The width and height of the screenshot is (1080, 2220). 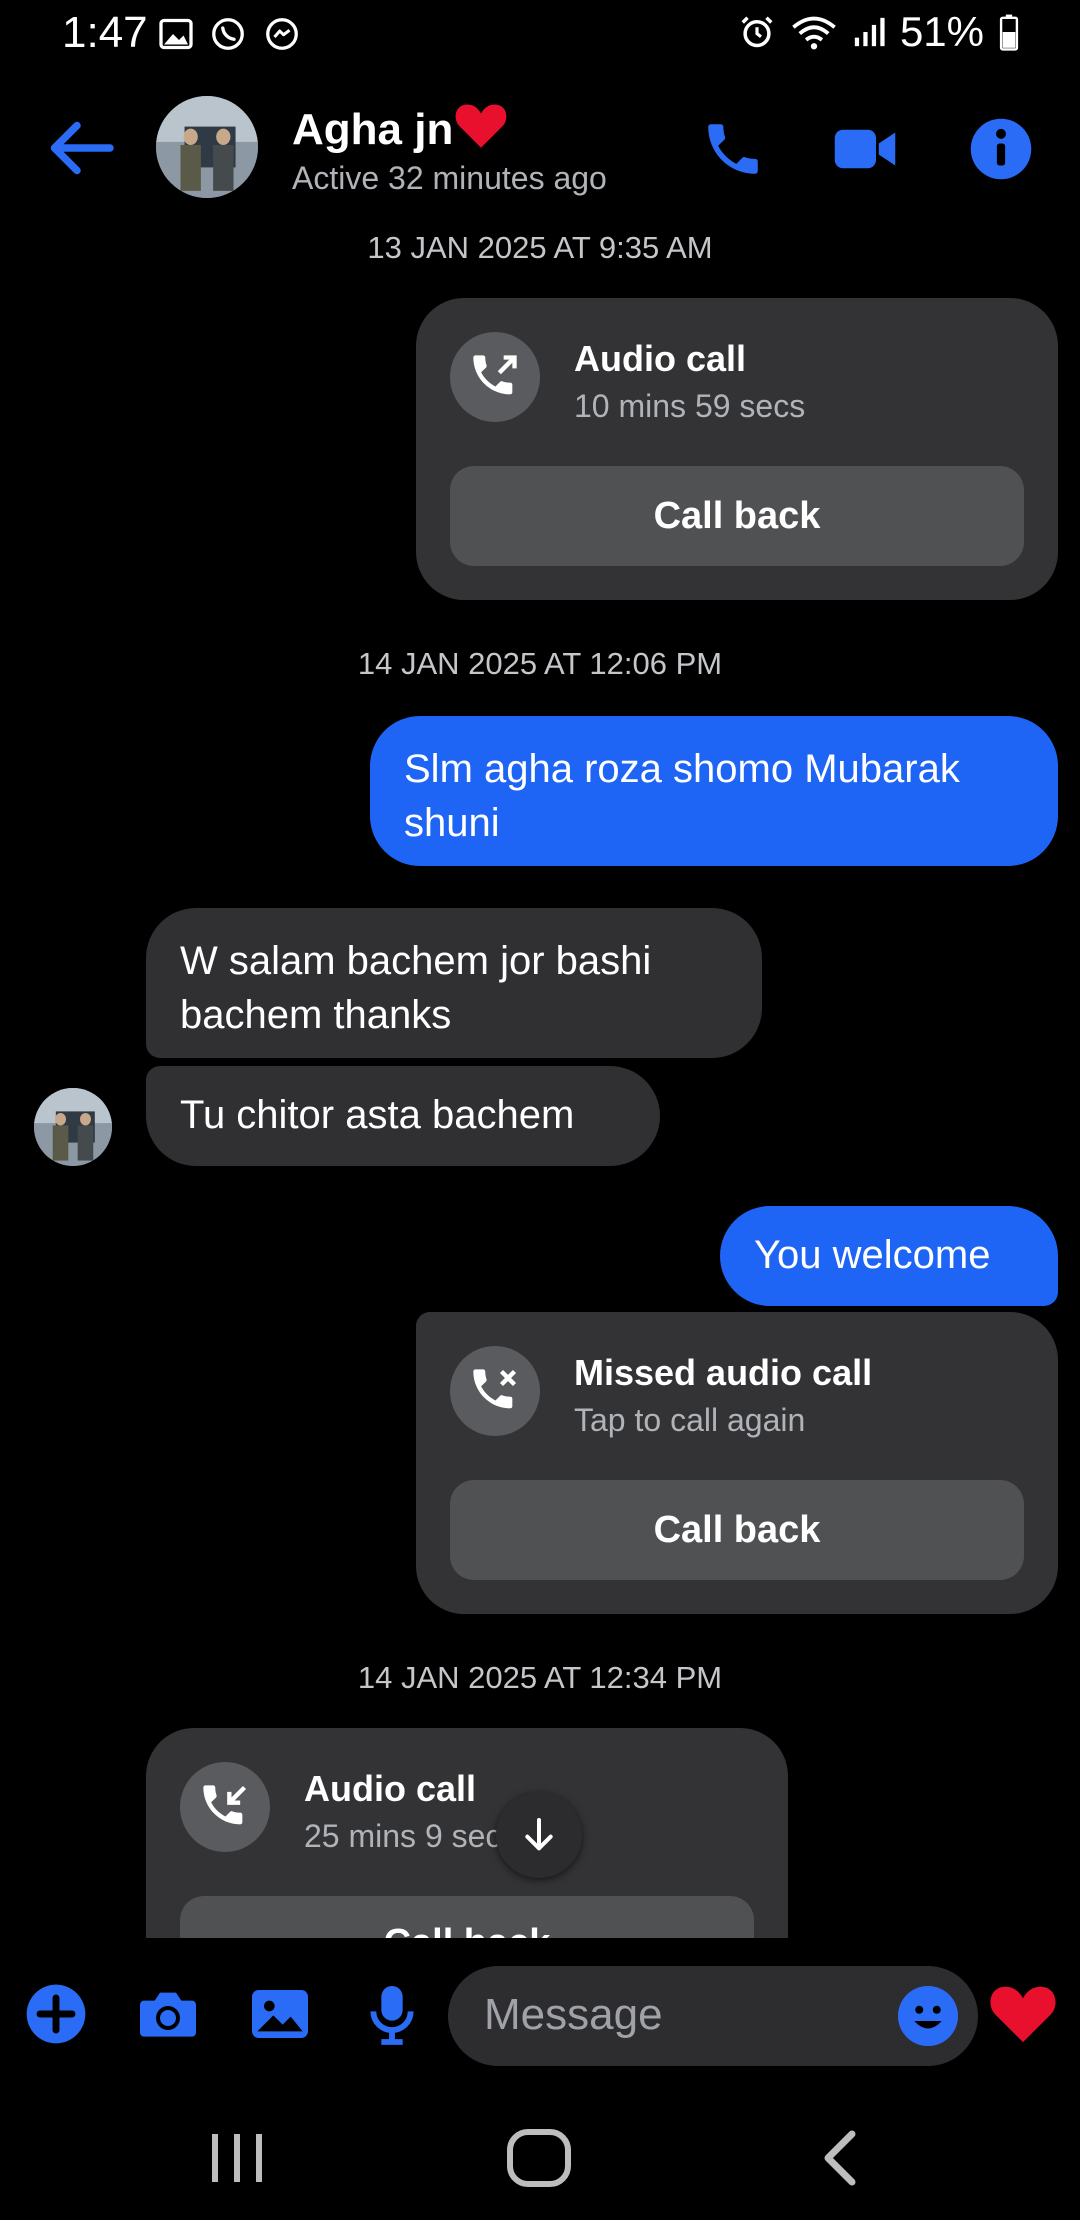 What do you see at coordinates (540, 663) in the screenshot?
I see `timestamp: 14 JAN 2025 AT 12:06 PM` at bounding box center [540, 663].